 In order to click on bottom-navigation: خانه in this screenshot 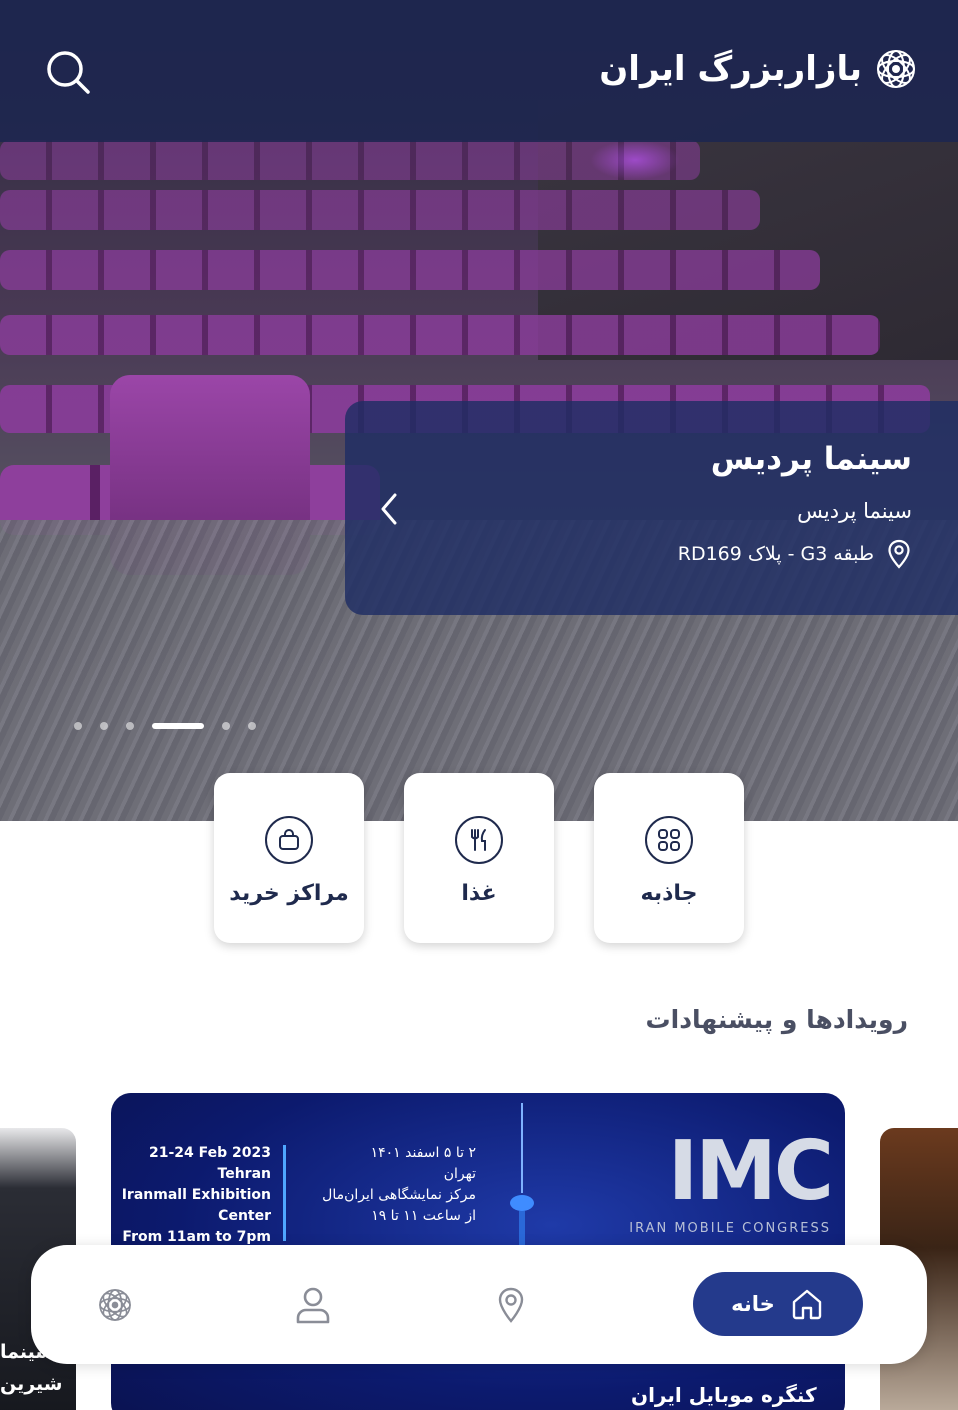, I will do `click(479, 1304)`.